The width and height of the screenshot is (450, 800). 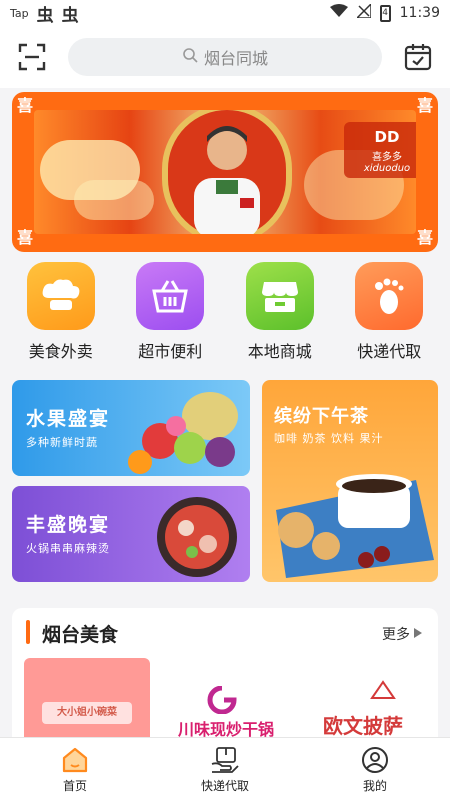 I want to click on battery-level: 4, so click(x=385, y=12).